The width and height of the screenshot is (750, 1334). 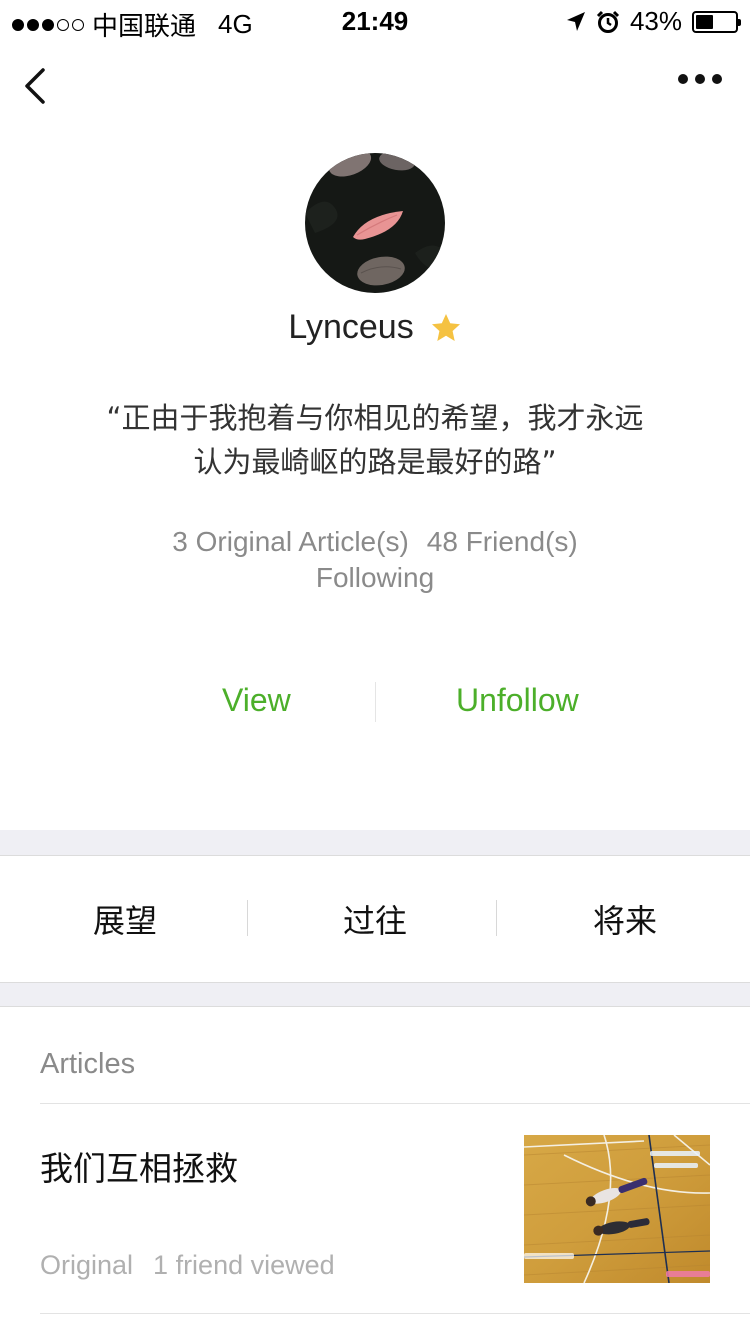 What do you see at coordinates (351, 327) in the screenshot?
I see `profile-name: Lynceus` at bounding box center [351, 327].